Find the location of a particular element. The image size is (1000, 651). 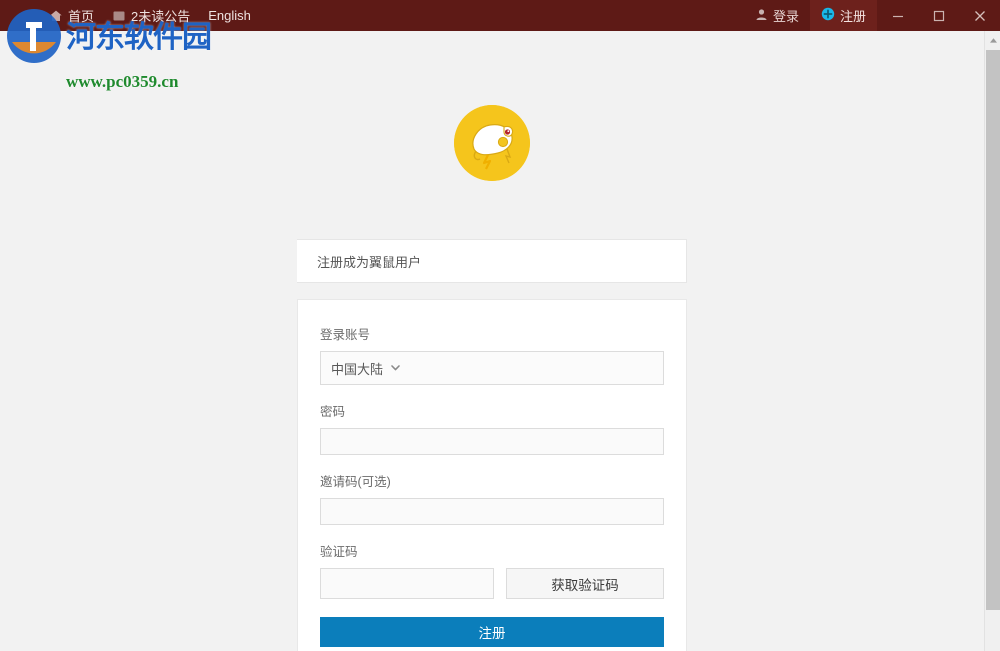

register-button: 注册 is located at coordinates (843, 15).